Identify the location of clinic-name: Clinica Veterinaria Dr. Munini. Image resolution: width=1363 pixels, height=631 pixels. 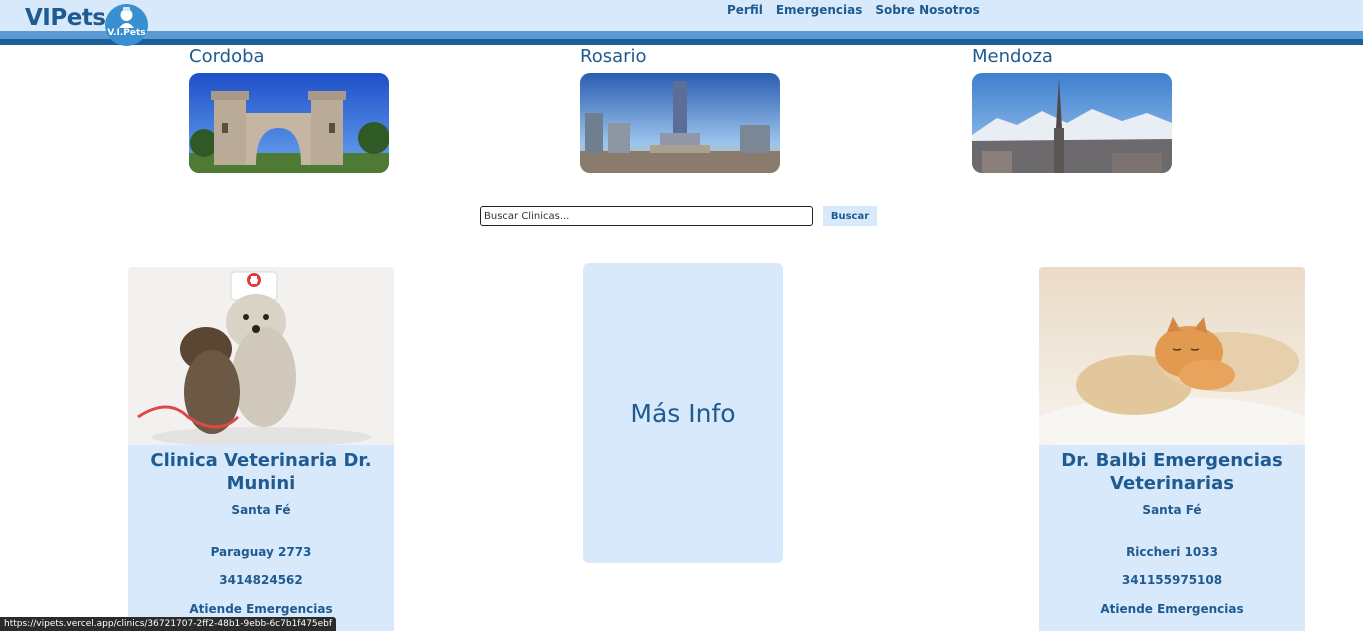
(261, 472).